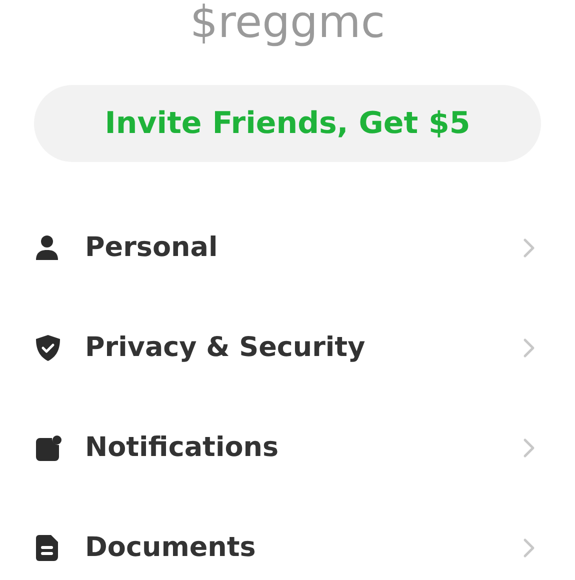  Describe the element at coordinates (287, 539) in the screenshot. I see `settings-row: Documents` at that location.